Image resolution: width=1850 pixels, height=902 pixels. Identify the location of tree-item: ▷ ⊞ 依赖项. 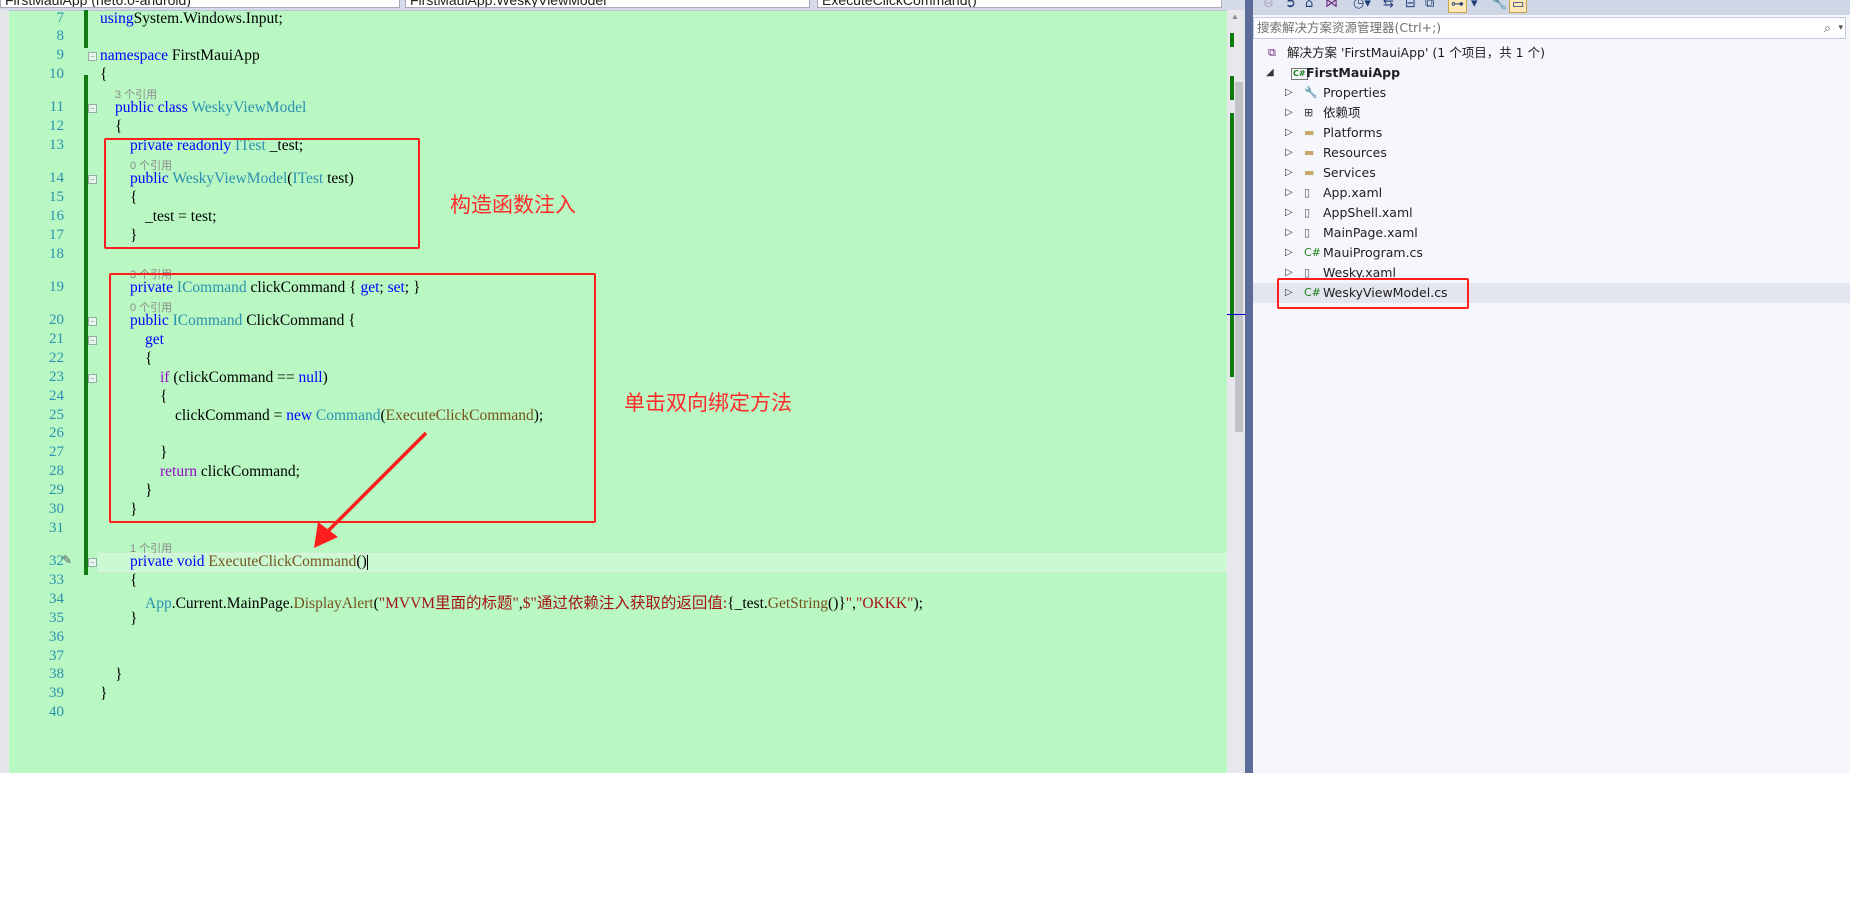
(1551, 113).